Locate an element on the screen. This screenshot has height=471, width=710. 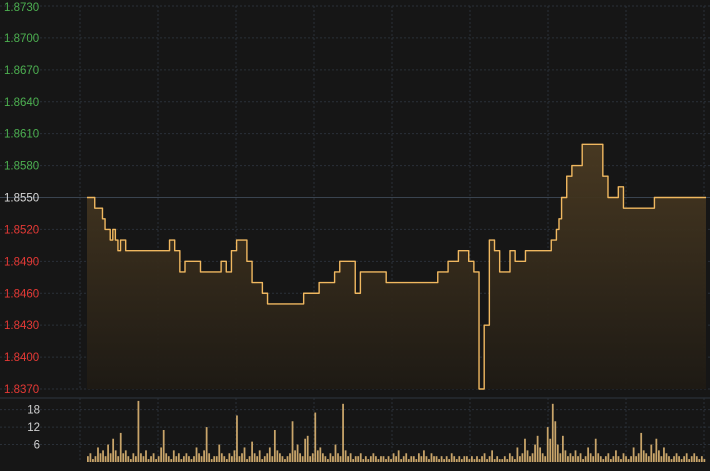
price-tick-label: 1.8460 is located at coordinates (21, 294).